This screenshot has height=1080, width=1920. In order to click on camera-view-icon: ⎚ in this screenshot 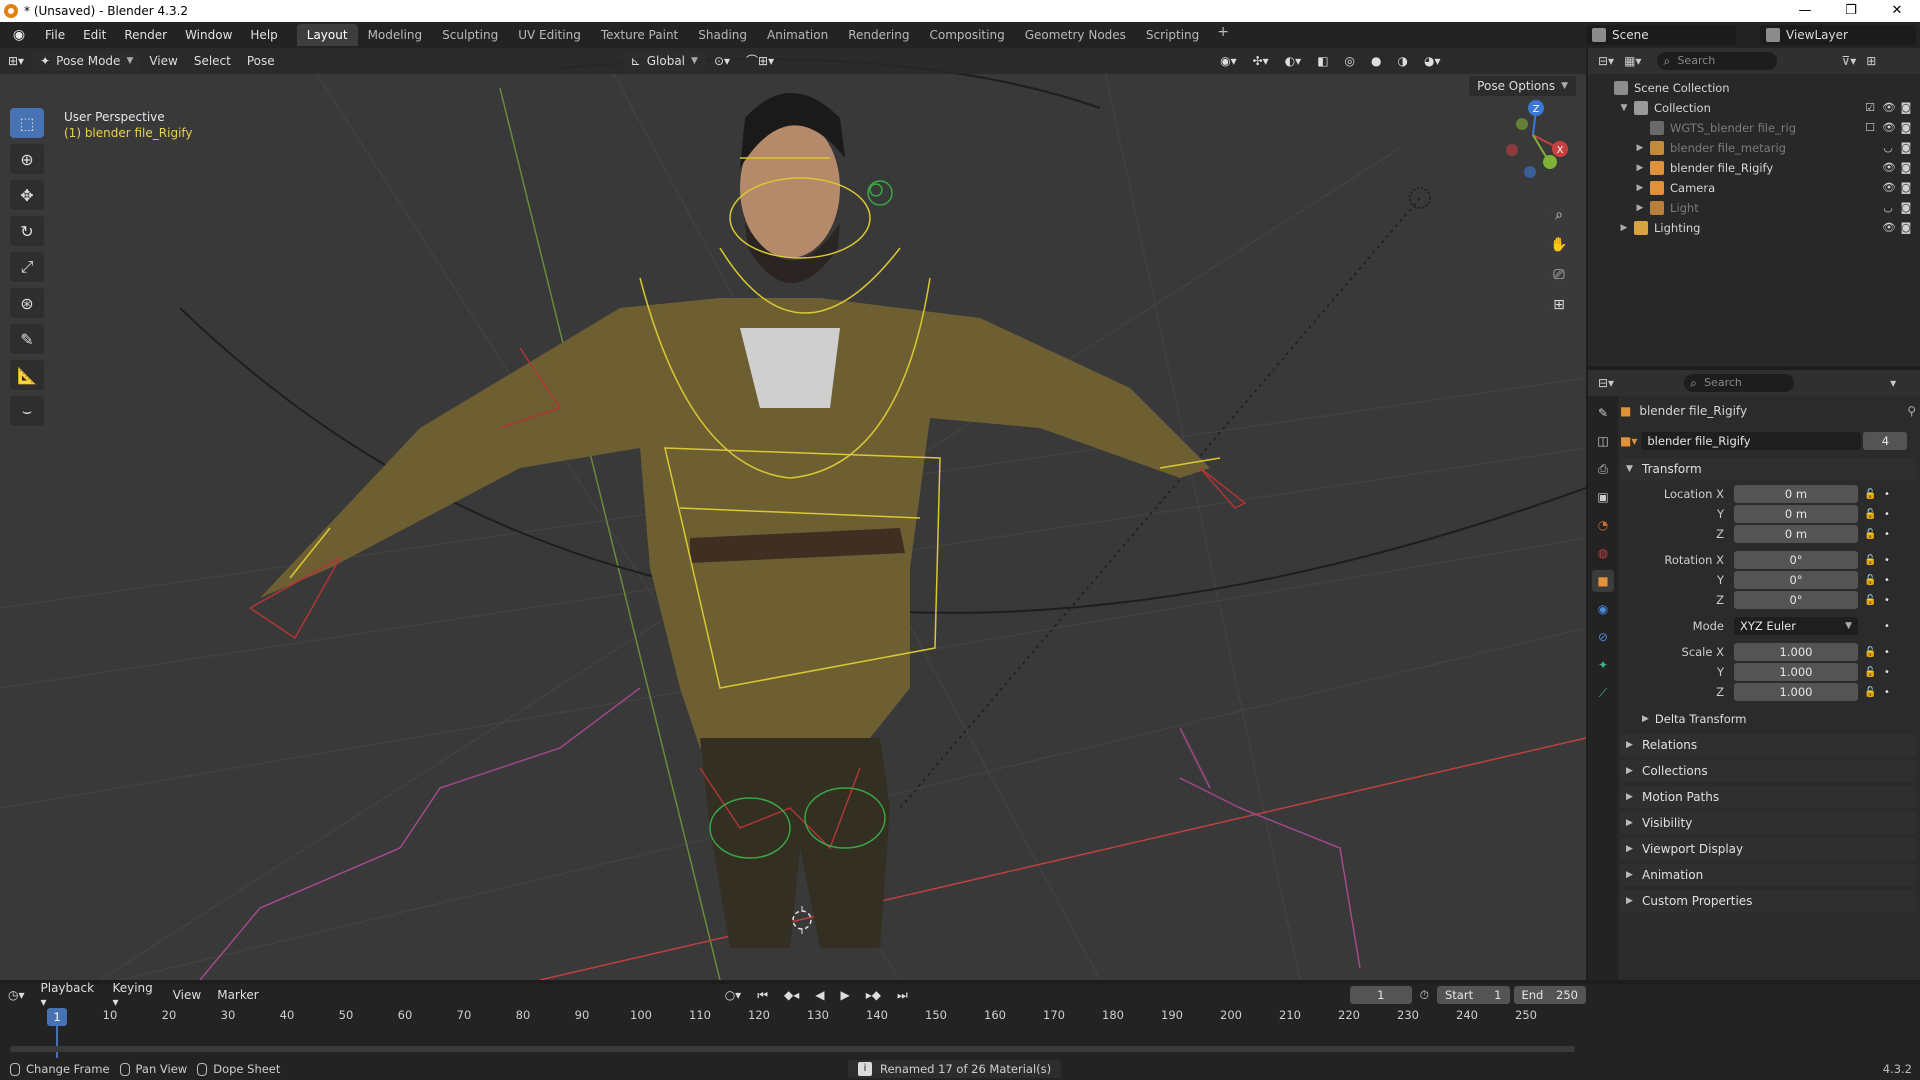, I will do `click(1559, 275)`.